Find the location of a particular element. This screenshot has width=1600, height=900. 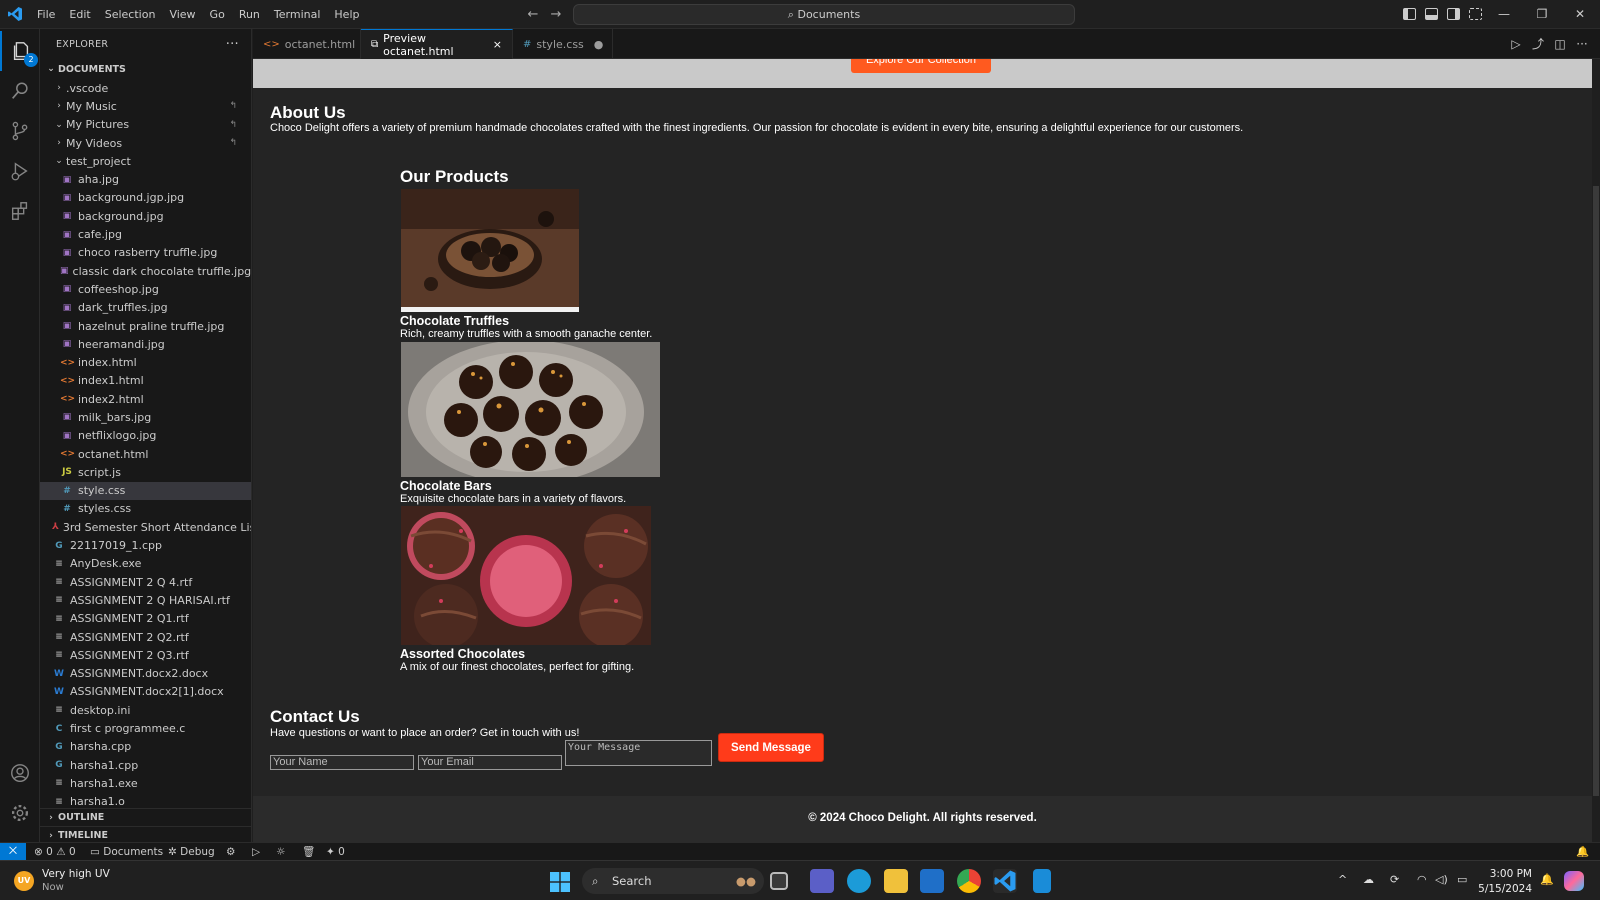

file-row: ≡ AnyDesk.exe is located at coordinates (145, 564).